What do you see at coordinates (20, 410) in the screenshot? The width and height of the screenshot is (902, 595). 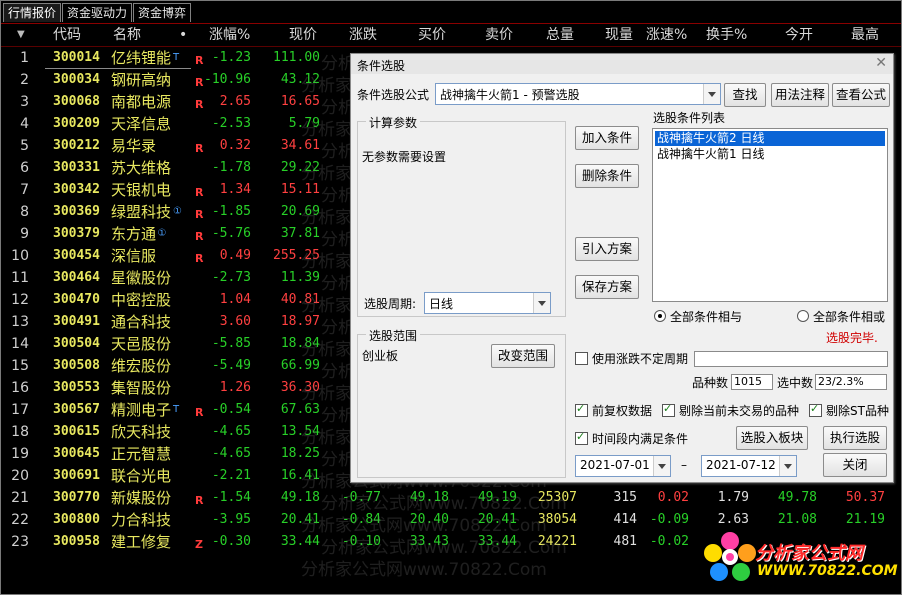 I see `row-index: 17` at bounding box center [20, 410].